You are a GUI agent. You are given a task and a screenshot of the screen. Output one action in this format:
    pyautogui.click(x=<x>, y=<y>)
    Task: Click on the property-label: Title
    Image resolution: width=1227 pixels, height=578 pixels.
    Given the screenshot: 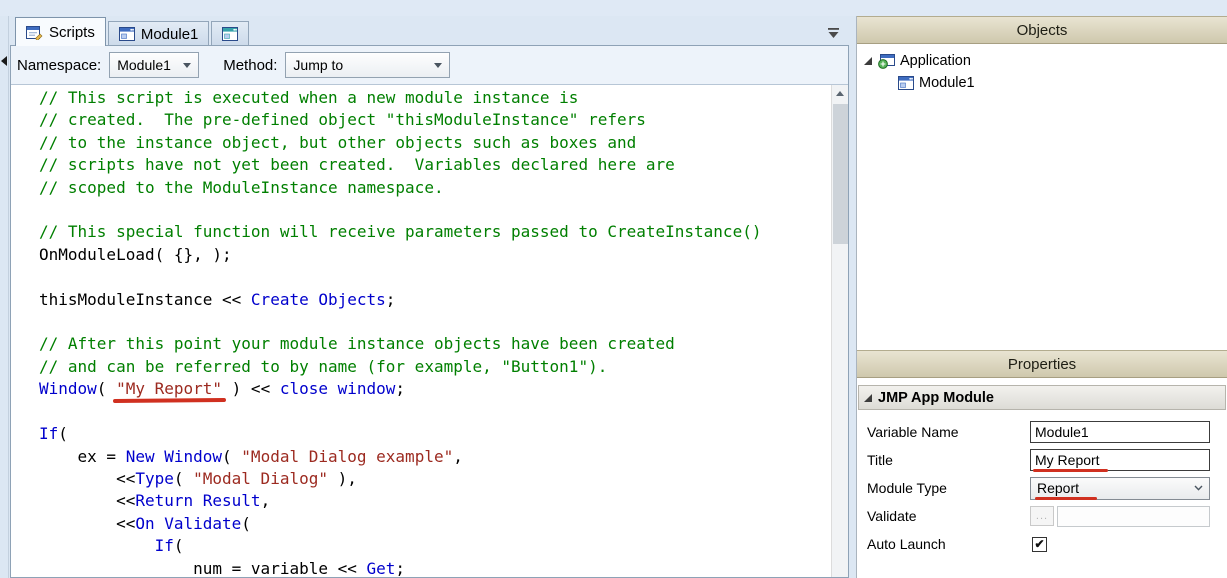 What is the action you would take?
    pyautogui.click(x=880, y=460)
    